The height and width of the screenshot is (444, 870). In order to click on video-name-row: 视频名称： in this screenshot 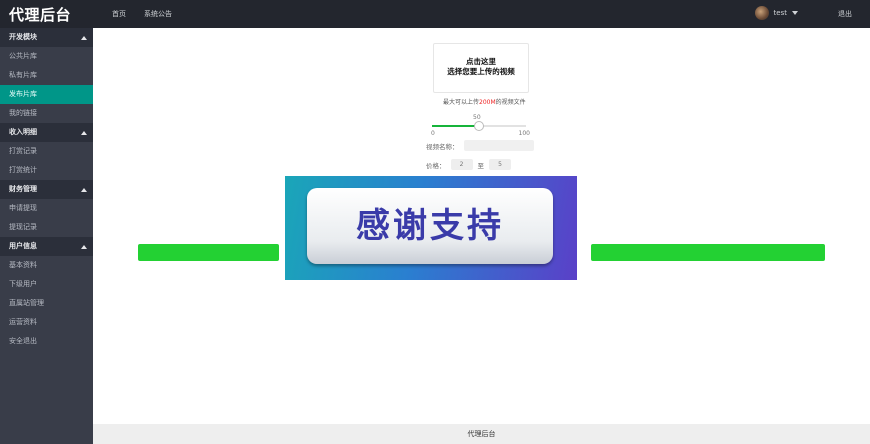, I will do `click(480, 145)`.